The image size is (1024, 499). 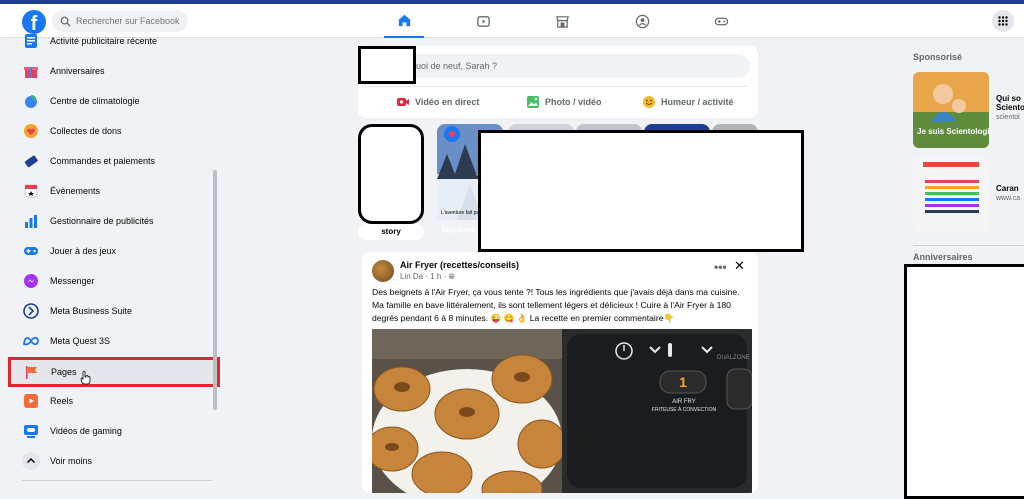 I want to click on sidebar-item-ads-manager: Gestionnaire de publicités, so click(x=112, y=221).